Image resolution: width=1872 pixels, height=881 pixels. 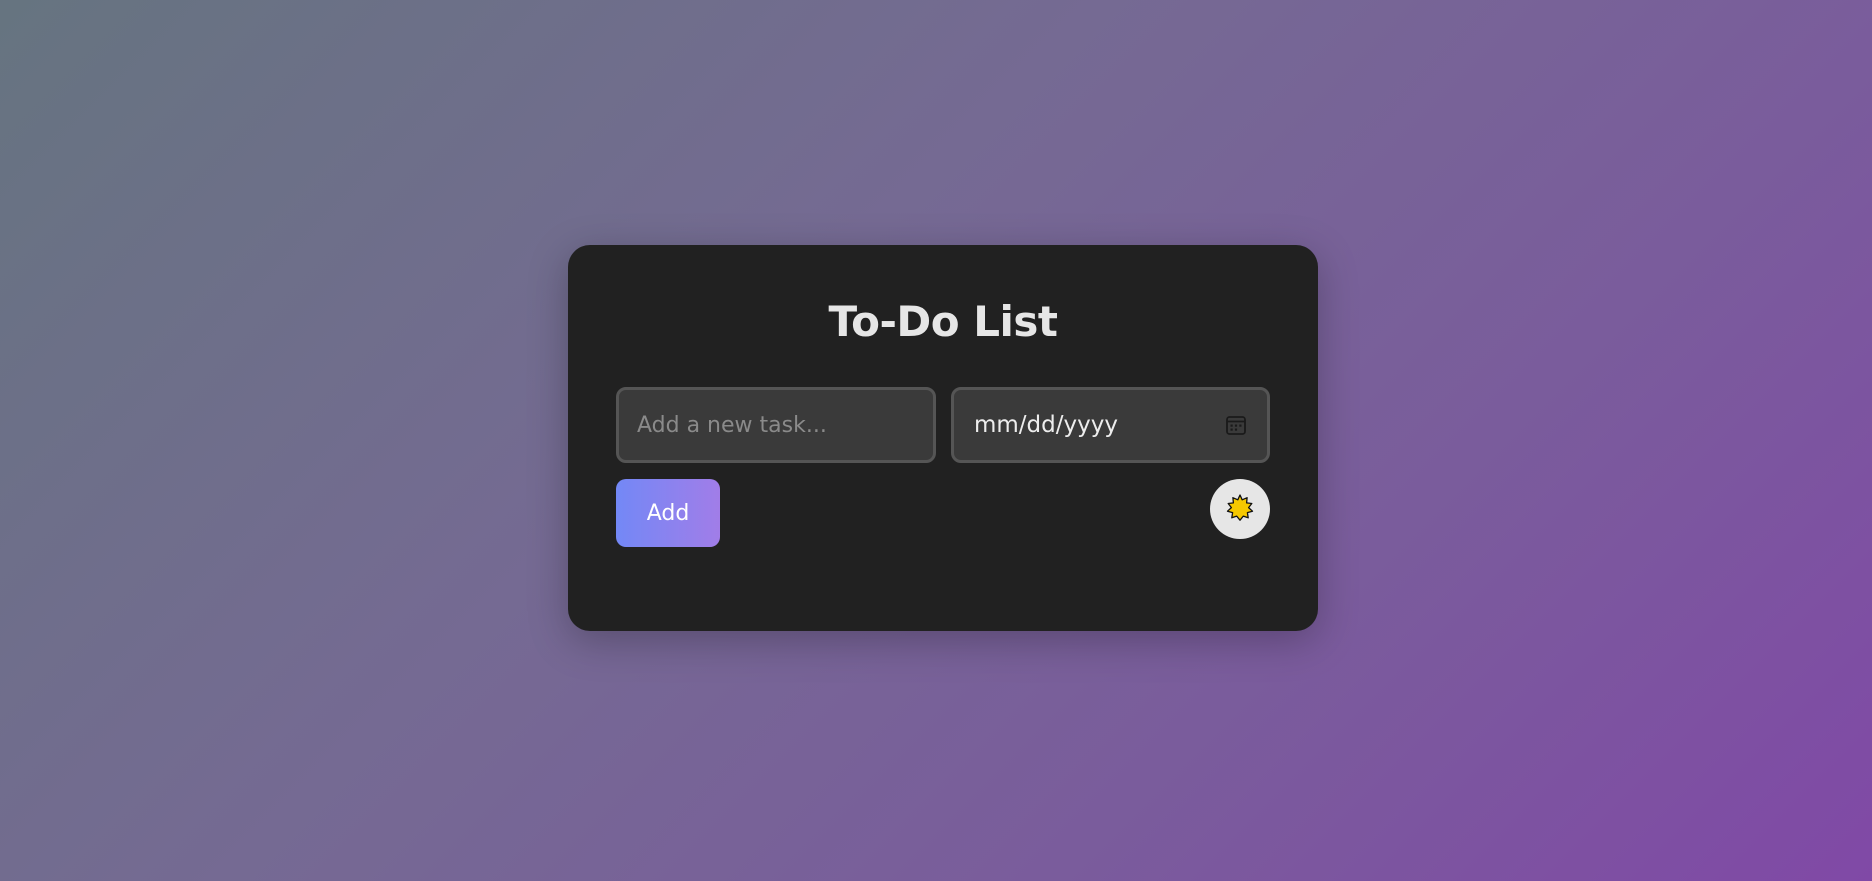 I want to click on theme-toggle-button, so click(x=1240, y=509).